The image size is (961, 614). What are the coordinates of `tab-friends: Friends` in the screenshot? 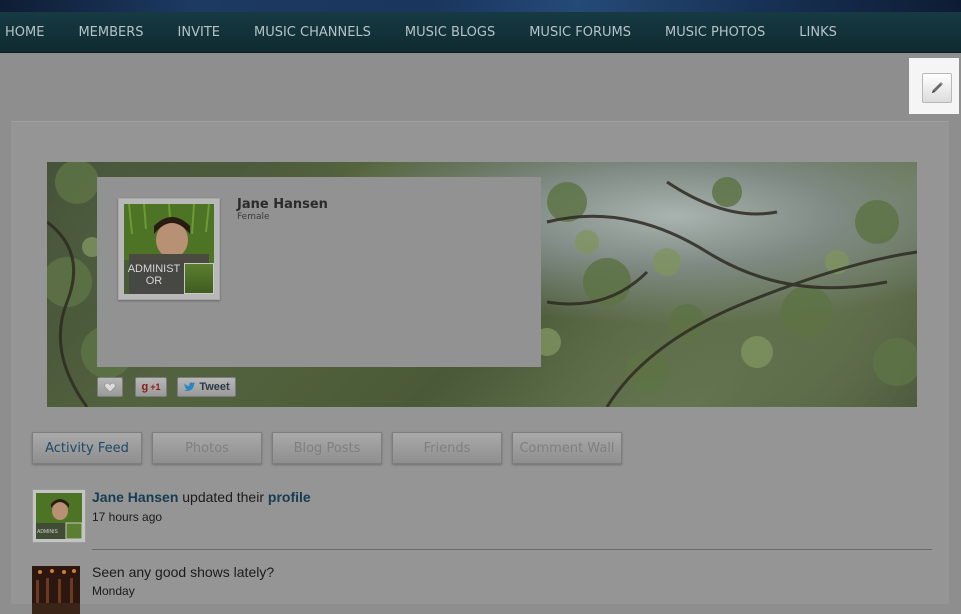 It's located at (447, 448).